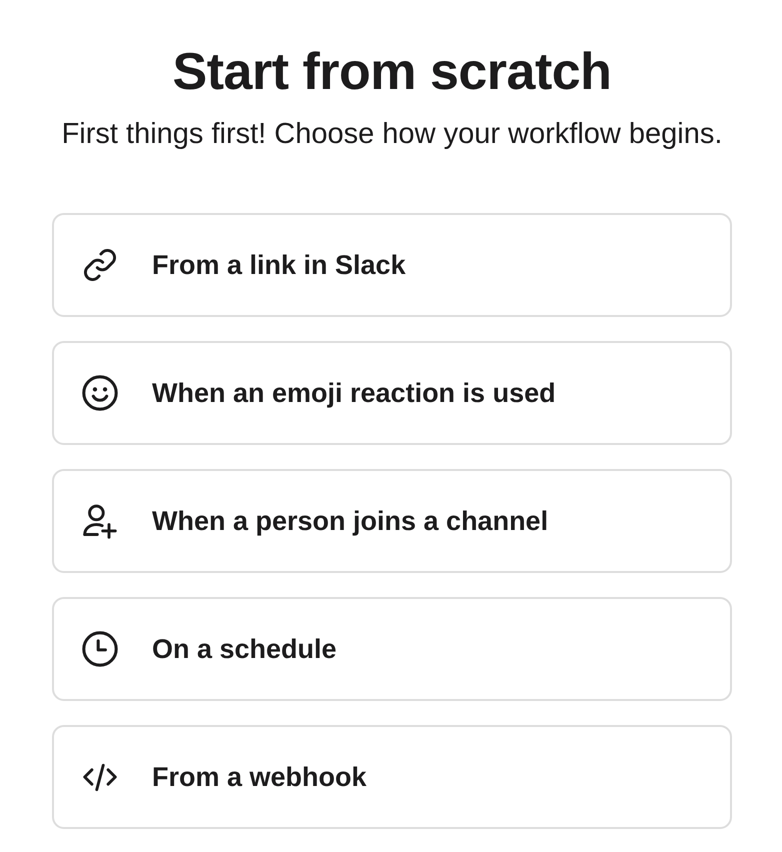 Image resolution: width=782 pixels, height=852 pixels. I want to click on trigger-option: When an emoji reaction is used, so click(392, 393).